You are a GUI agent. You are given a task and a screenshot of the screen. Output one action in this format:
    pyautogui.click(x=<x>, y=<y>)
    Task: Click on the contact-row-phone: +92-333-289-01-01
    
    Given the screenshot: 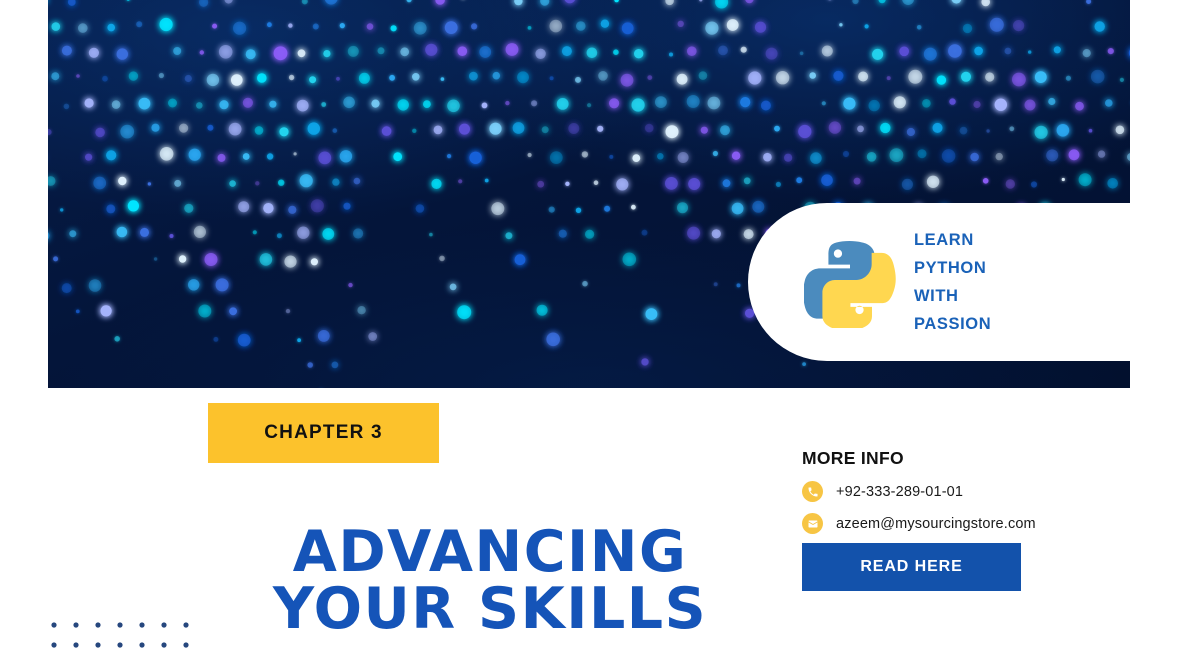 What is the action you would take?
    pyautogui.click(x=967, y=491)
    